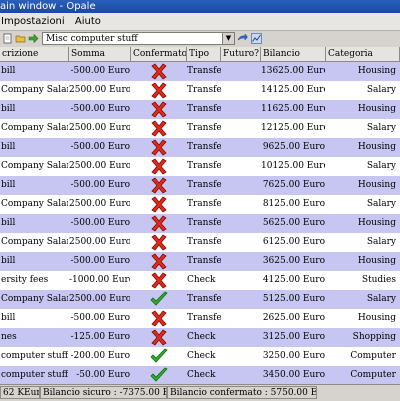 The width and height of the screenshot is (400, 401). I want to click on cell-bilancio: 5625.00 Euro, so click(293, 223).